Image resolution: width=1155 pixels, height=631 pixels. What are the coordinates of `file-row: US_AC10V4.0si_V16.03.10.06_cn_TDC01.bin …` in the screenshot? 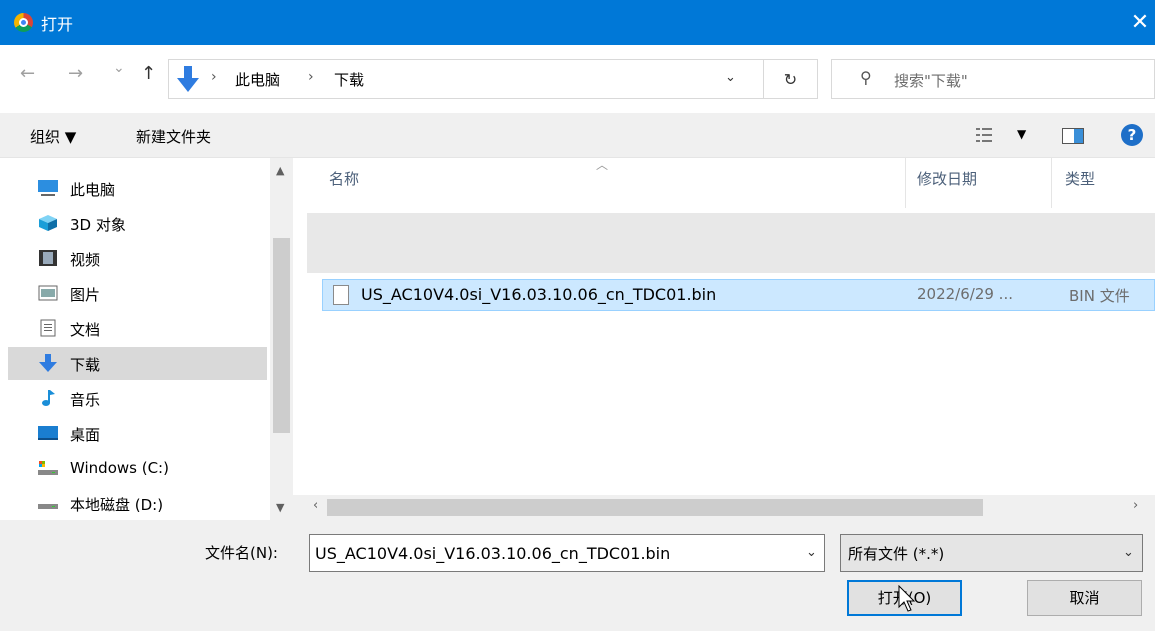 It's located at (738, 295).